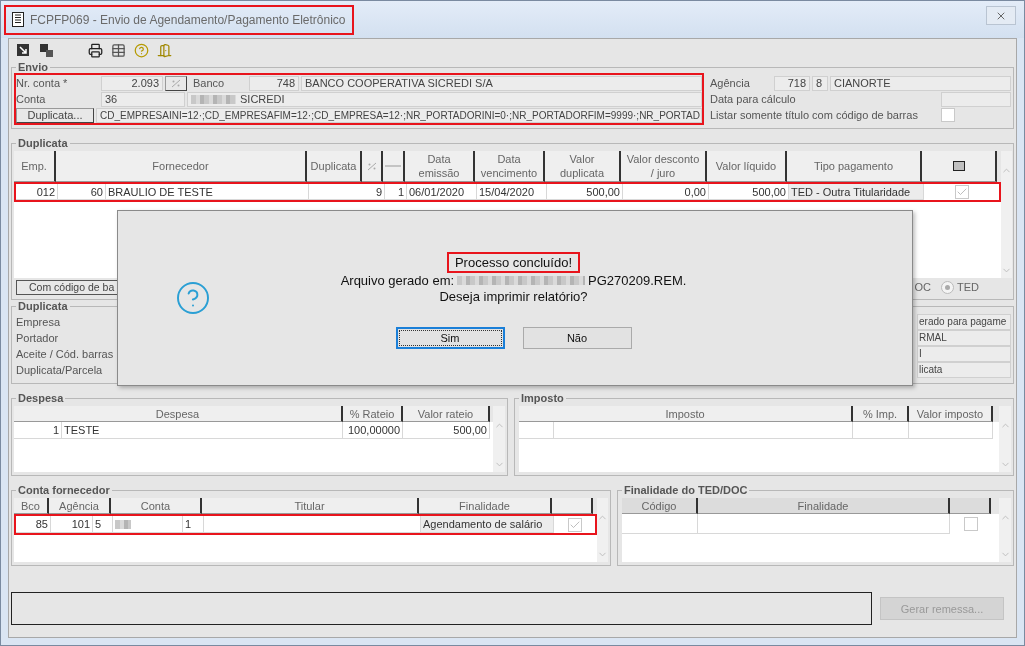 This screenshot has height=646, width=1025. I want to click on dialog-heading: Processo concluído!, so click(513, 262).